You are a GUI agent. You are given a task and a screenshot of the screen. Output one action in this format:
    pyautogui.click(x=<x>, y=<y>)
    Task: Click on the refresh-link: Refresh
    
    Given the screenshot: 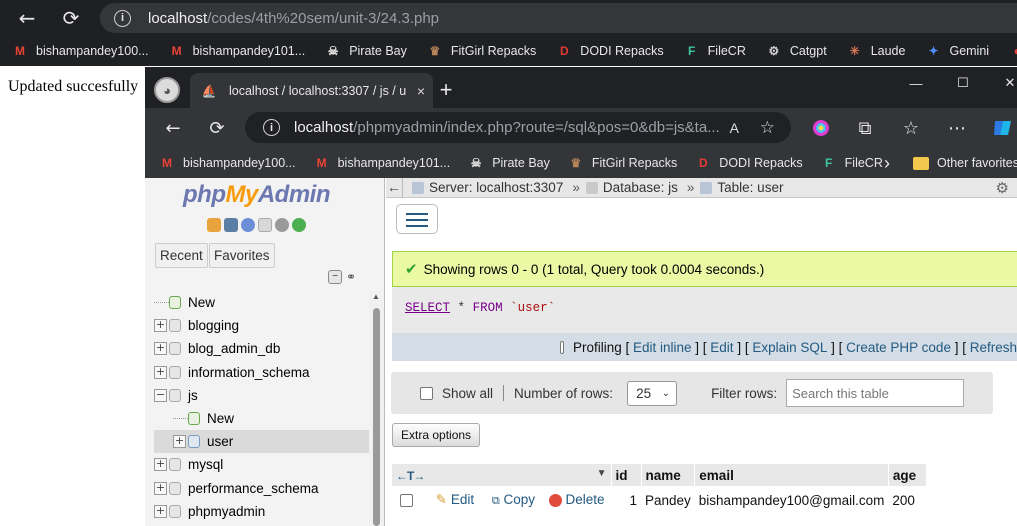 What is the action you would take?
    pyautogui.click(x=993, y=347)
    